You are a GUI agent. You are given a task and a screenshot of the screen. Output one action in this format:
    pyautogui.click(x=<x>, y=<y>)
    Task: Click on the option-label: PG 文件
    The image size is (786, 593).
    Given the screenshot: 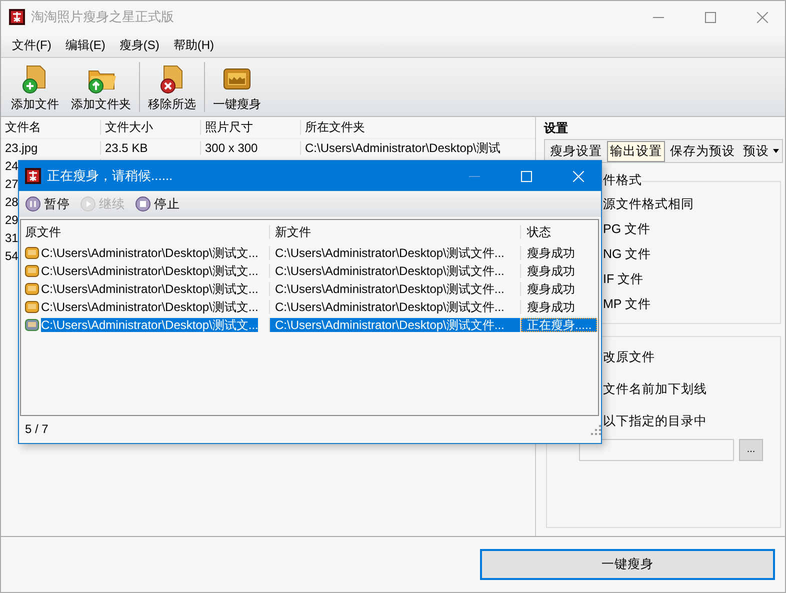 What is the action you would take?
    pyautogui.click(x=627, y=229)
    